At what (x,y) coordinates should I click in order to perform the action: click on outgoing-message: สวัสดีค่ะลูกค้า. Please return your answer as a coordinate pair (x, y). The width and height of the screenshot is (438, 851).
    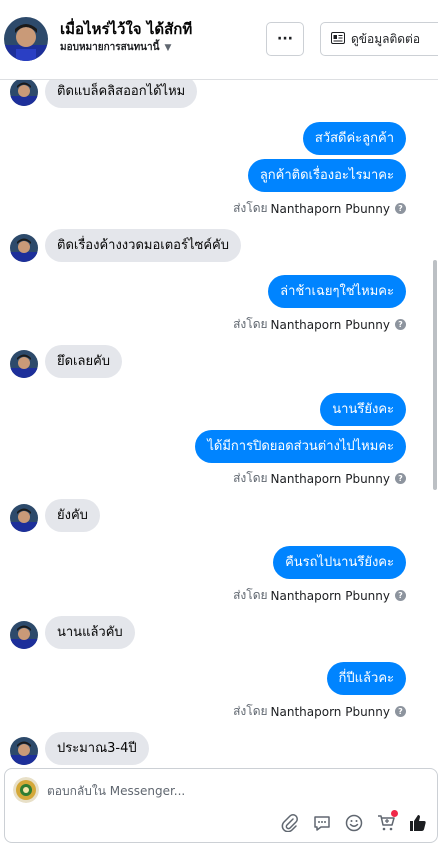
    Looking at the image, I should click on (354, 138).